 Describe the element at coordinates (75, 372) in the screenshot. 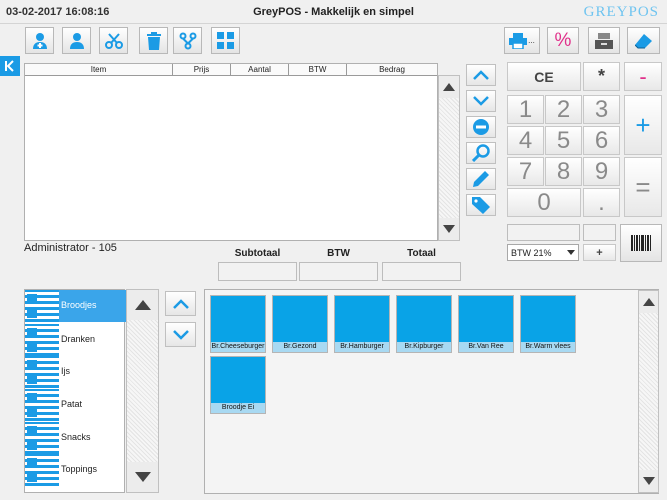

I see `category-item-ijs: Ijs` at that location.